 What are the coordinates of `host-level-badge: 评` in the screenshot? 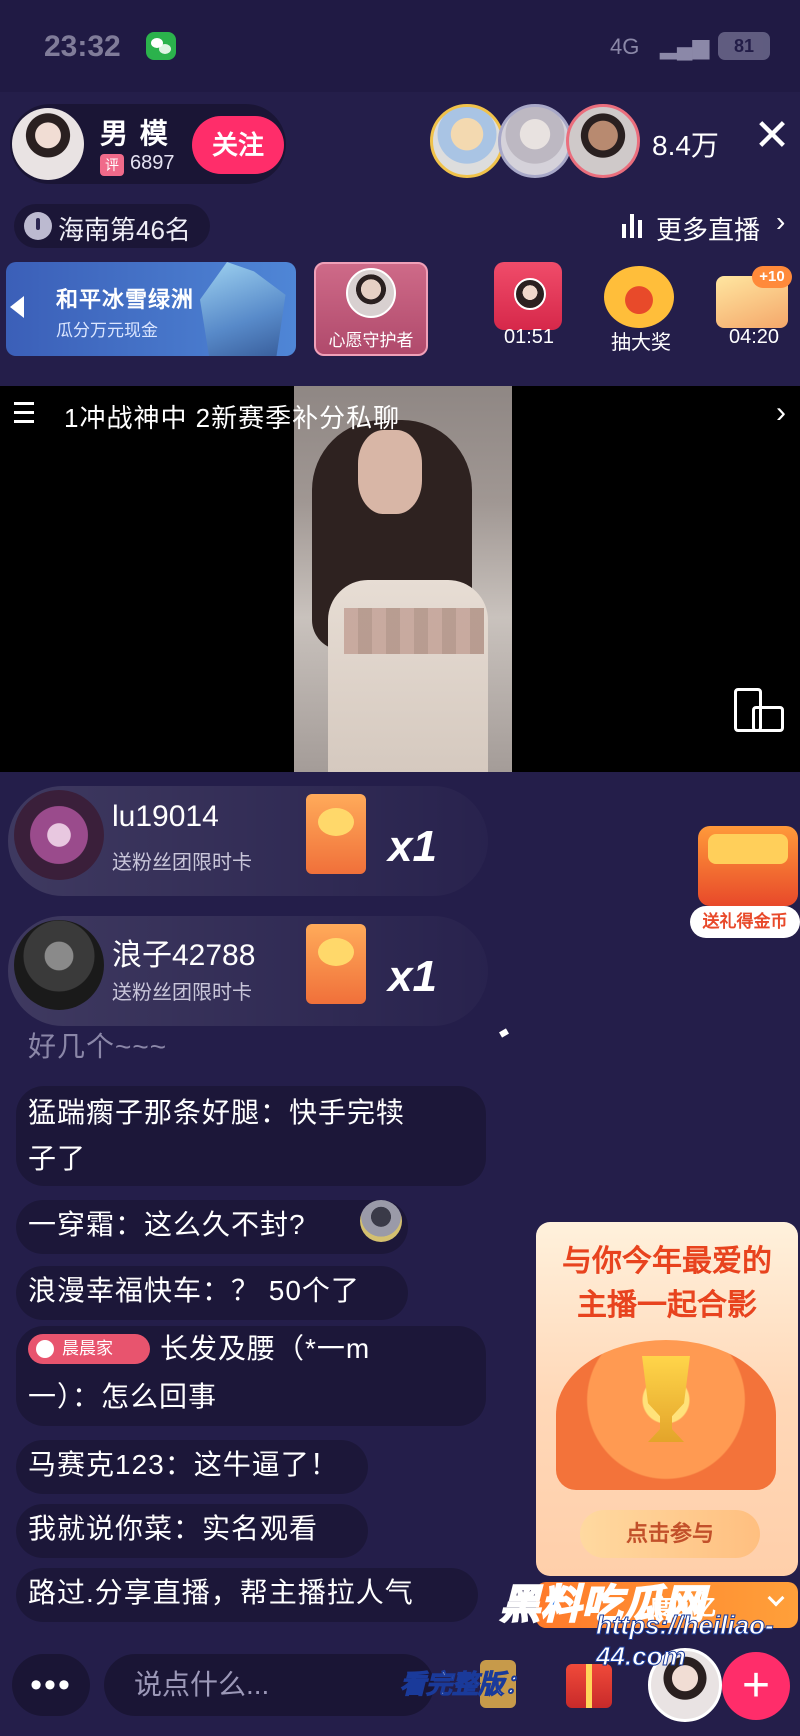 It's located at (112, 165).